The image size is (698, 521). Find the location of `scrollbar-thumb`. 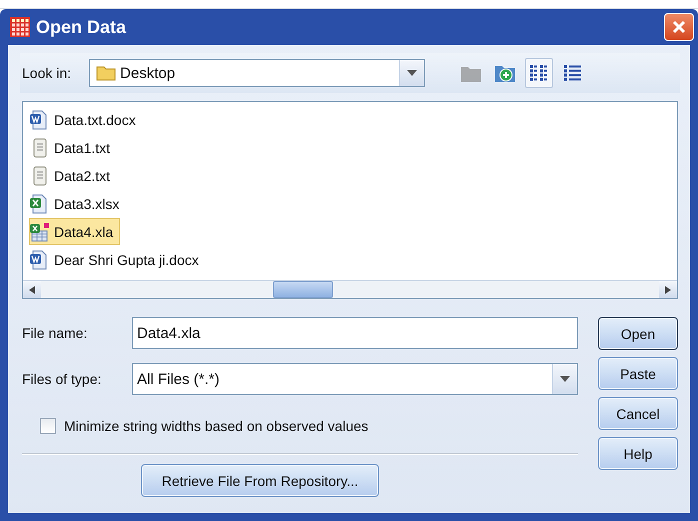

scrollbar-thumb is located at coordinates (303, 289).